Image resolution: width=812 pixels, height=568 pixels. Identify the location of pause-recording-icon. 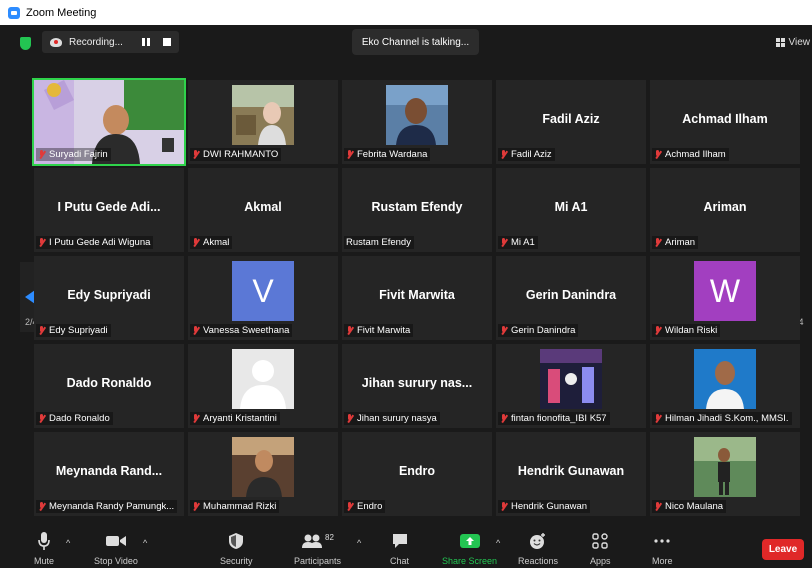
(146, 42).